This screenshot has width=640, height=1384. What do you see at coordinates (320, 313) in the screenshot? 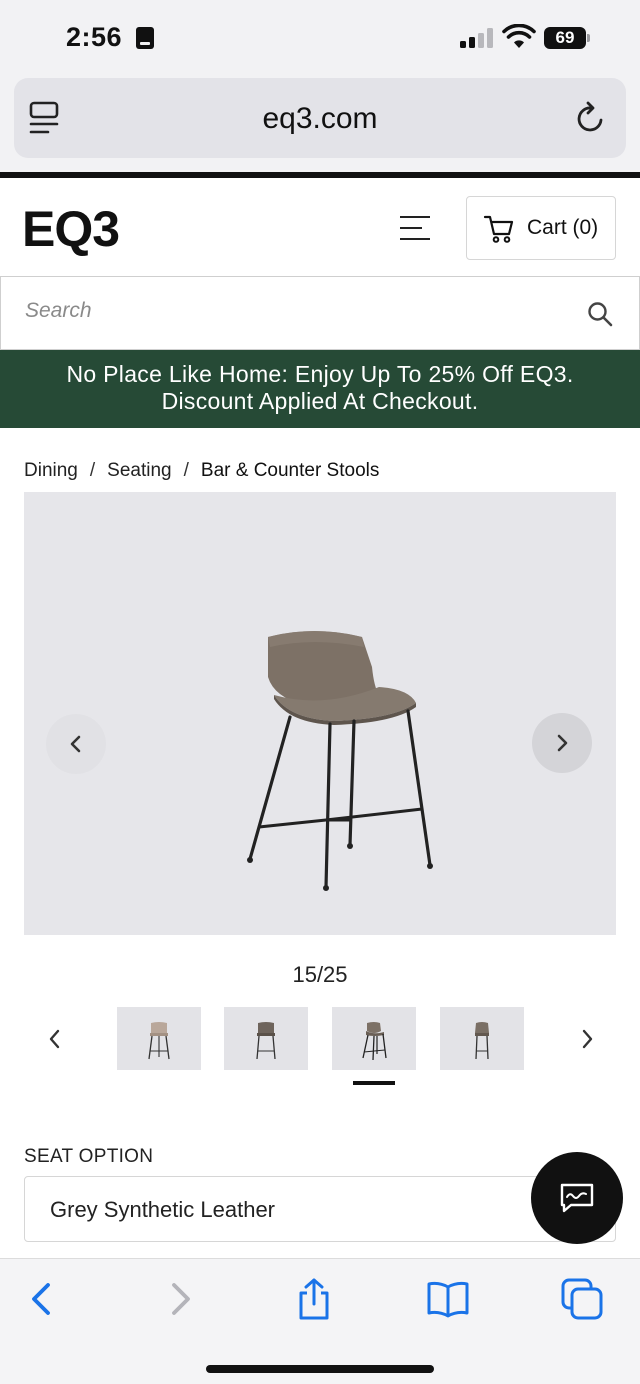
I see `search-field: Search` at bounding box center [320, 313].